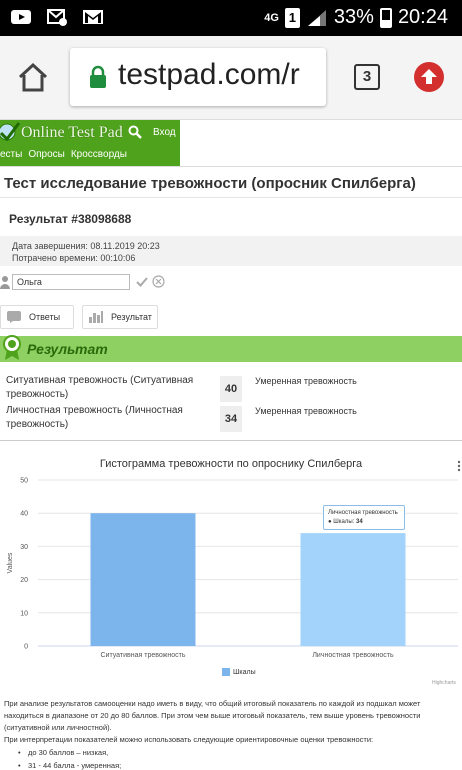 The image size is (462, 770). Describe the element at coordinates (99, 154) in the screenshot. I see `nav-crosswords: Кроссворды` at that location.